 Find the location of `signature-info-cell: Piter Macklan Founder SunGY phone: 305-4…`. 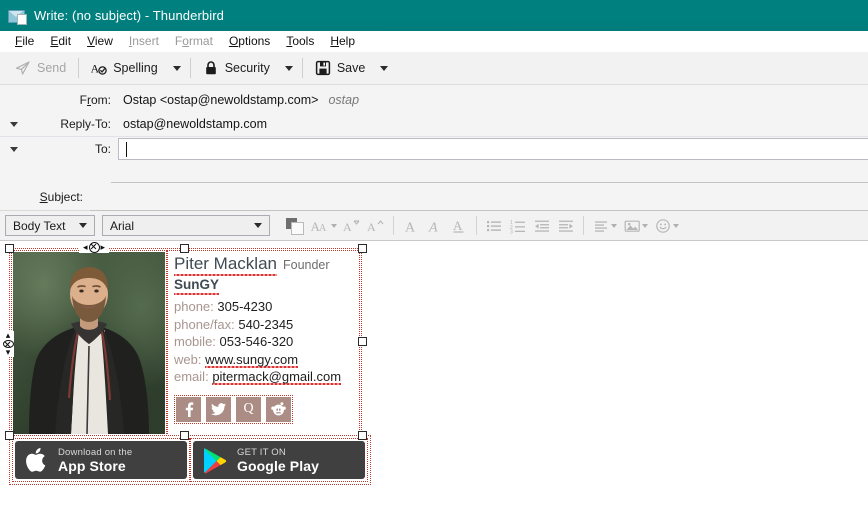

signature-info-cell: Piter Macklan Founder SunGY phone: 305-4… is located at coordinates (263, 343).